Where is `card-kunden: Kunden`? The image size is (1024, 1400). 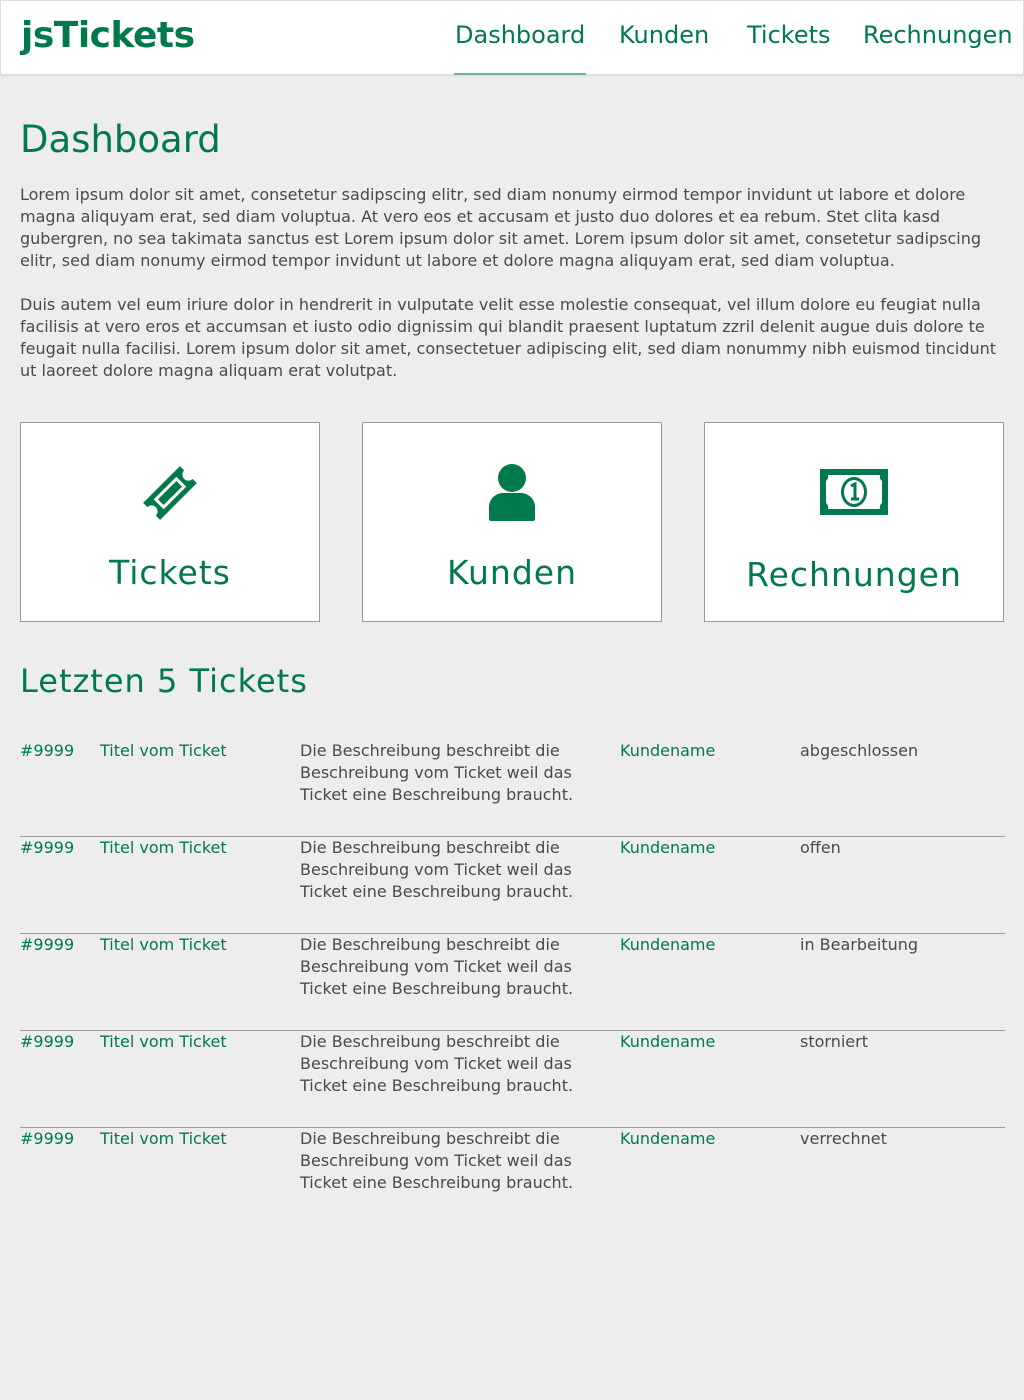 card-kunden: Kunden is located at coordinates (512, 522).